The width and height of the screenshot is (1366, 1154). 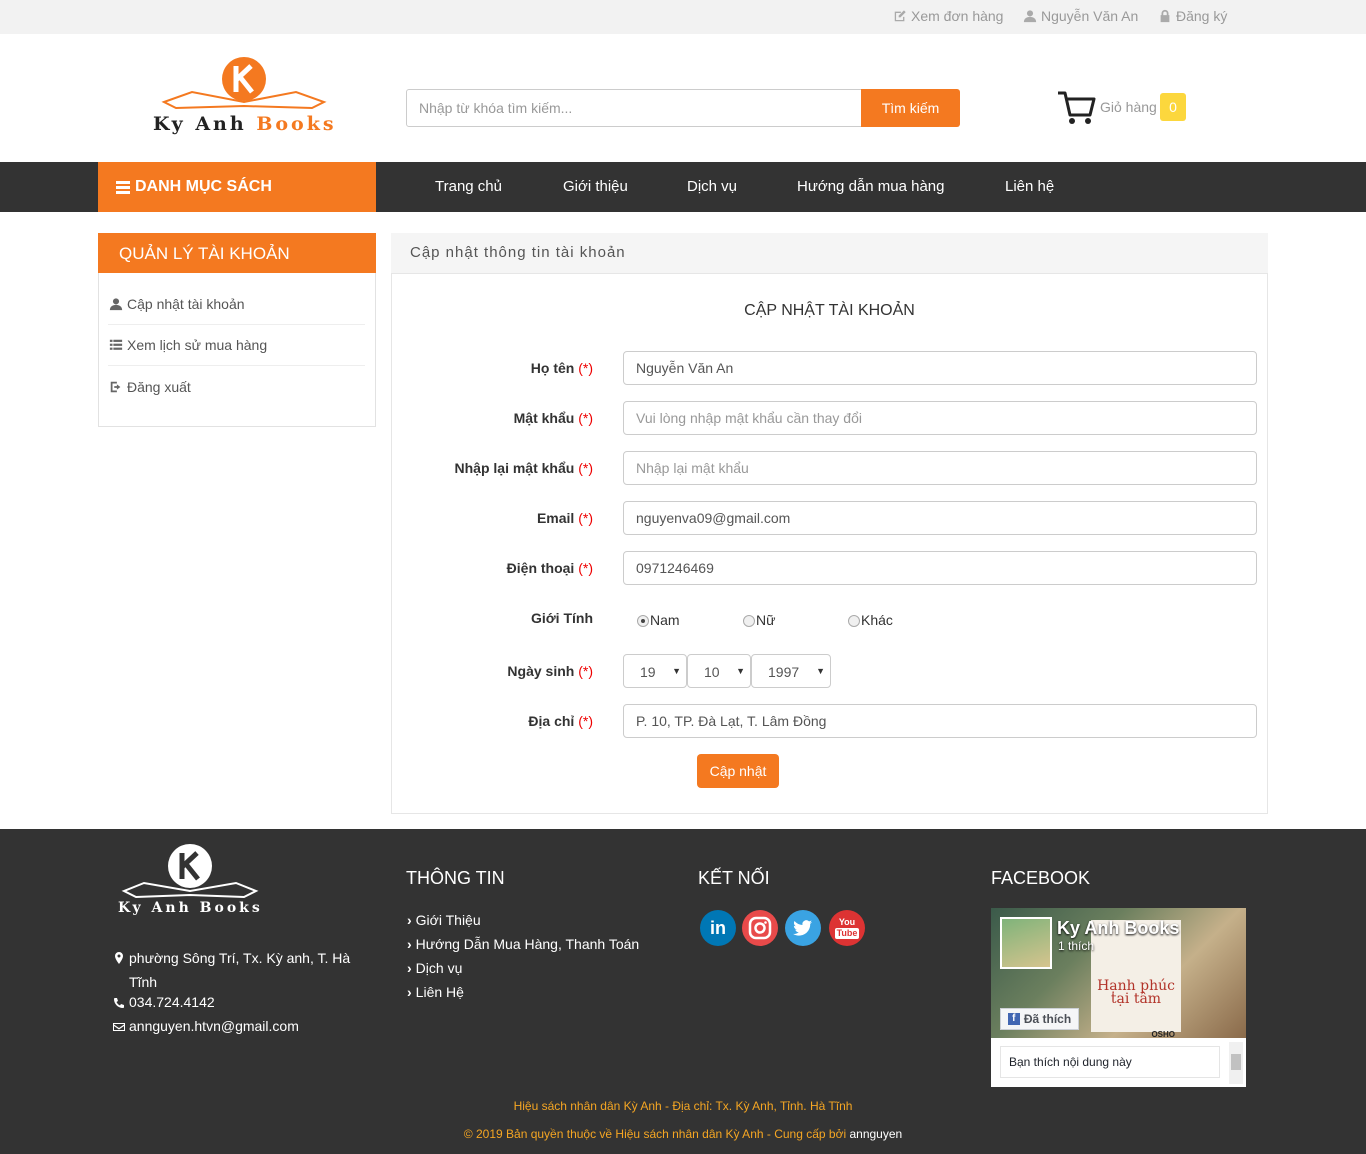 I want to click on map-marker-icon, so click(x=119, y=958).